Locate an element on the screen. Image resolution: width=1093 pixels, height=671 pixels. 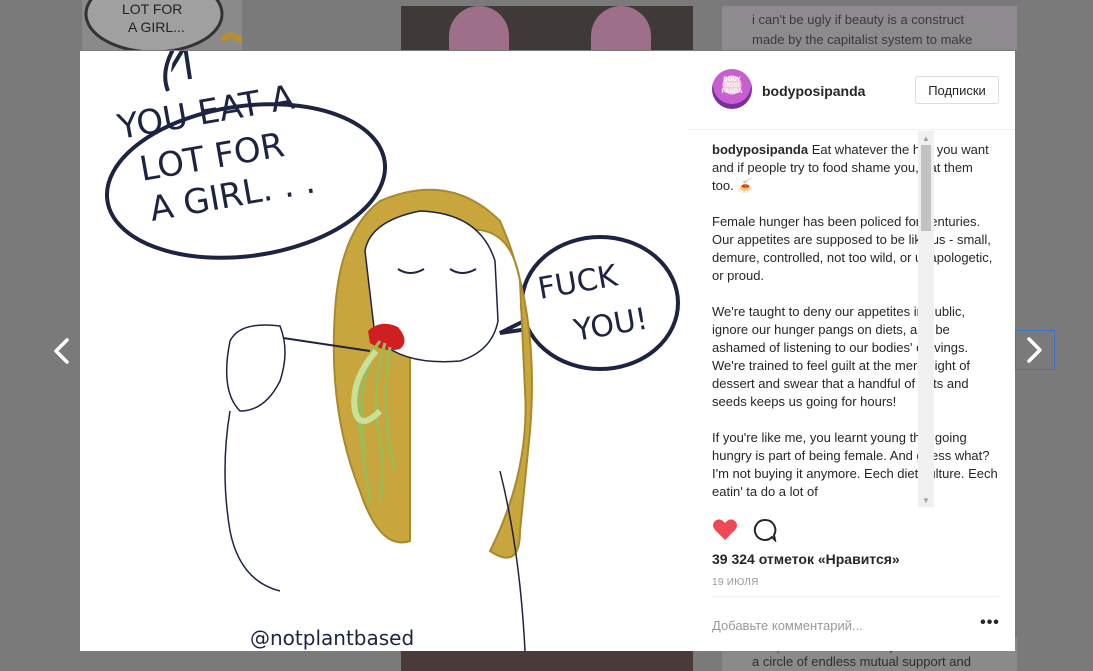
bg-text-line: made by the capitalist system to make is located at coordinates (862, 39).